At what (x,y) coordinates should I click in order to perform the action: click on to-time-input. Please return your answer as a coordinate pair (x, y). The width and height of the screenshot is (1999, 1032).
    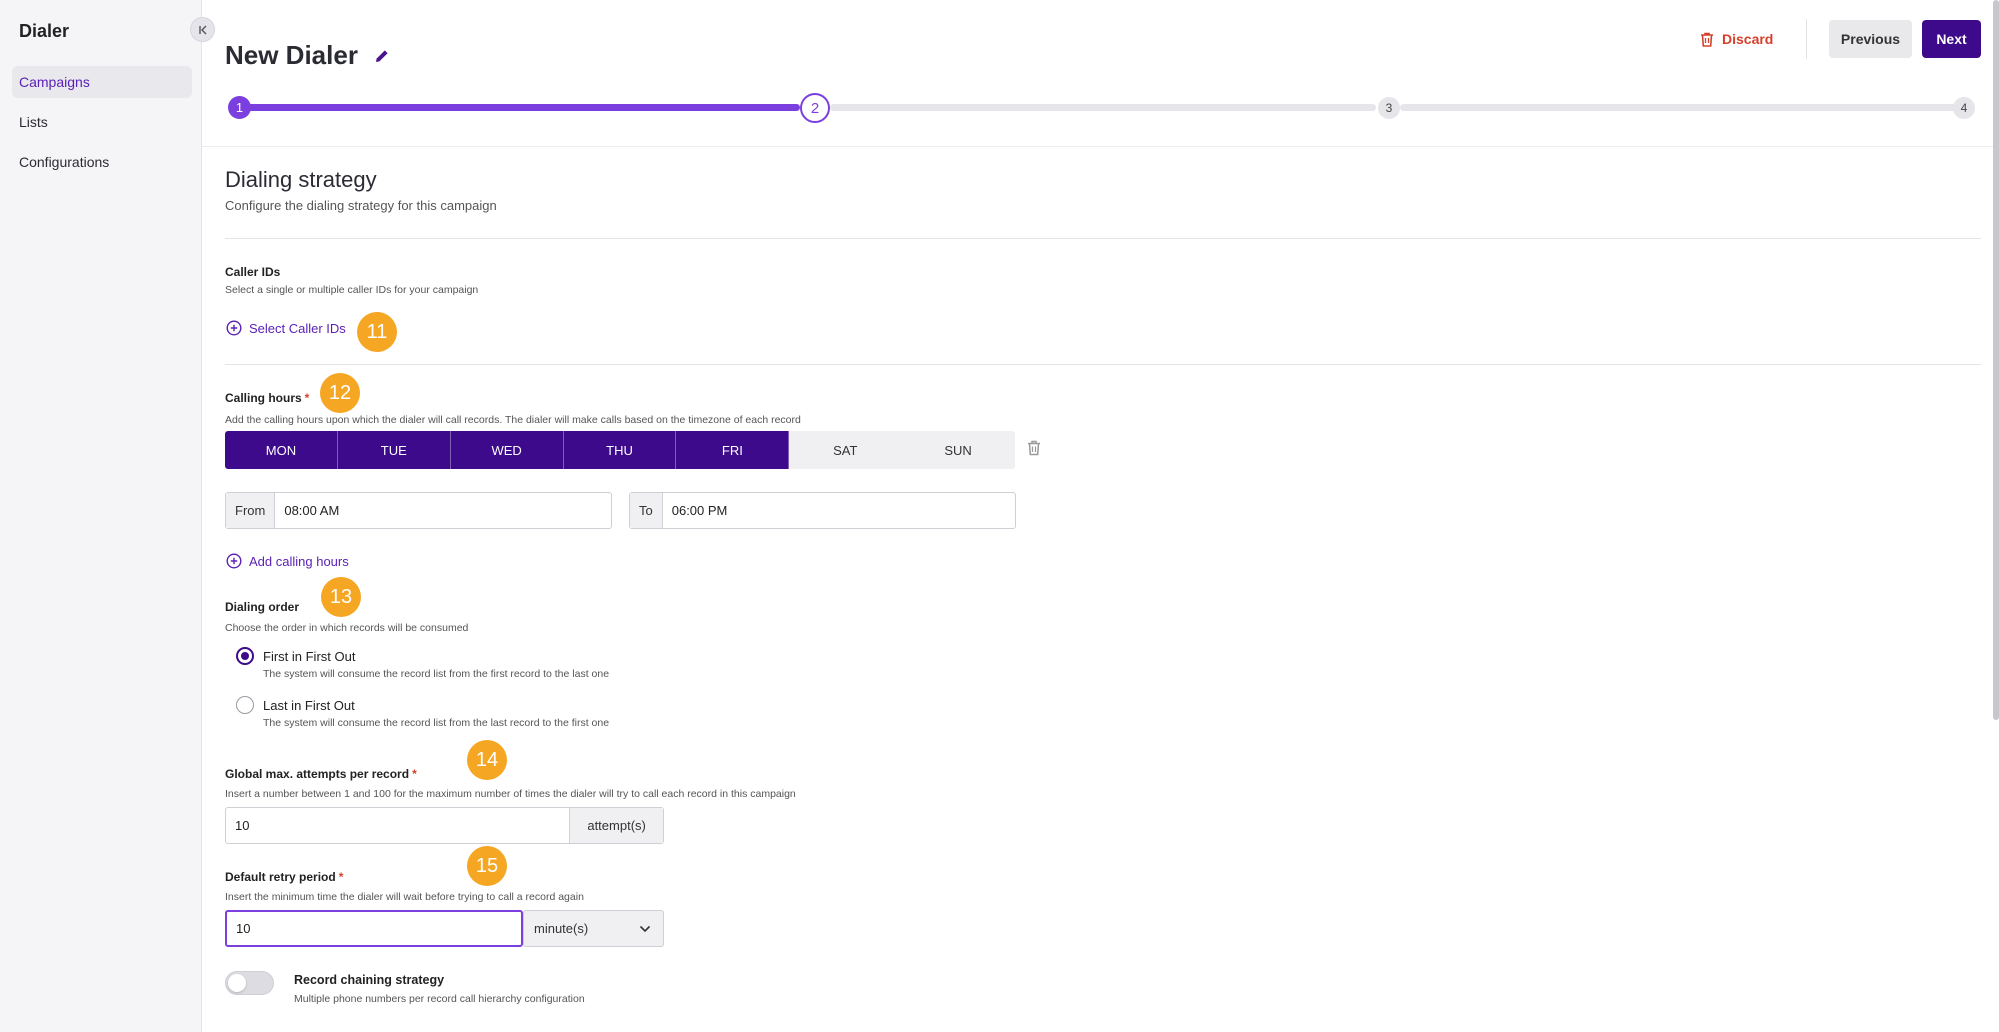
    Looking at the image, I should click on (838, 510).